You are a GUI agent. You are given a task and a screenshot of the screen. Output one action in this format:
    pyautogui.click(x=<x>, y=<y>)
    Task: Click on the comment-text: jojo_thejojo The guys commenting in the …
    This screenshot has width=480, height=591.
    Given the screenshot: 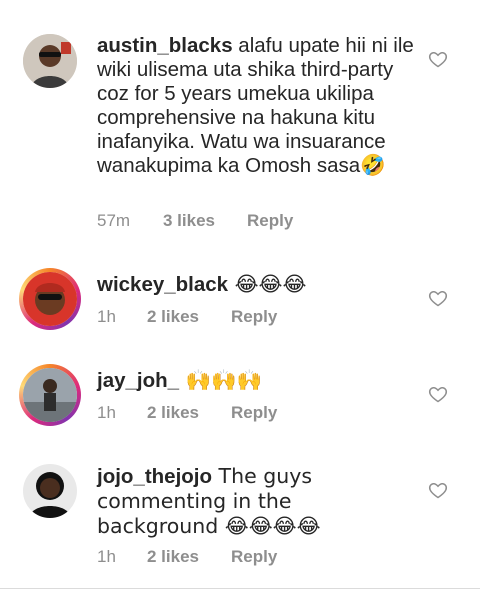 What is the action you would take?
    pyautogui.click(x=257, y=501)
    